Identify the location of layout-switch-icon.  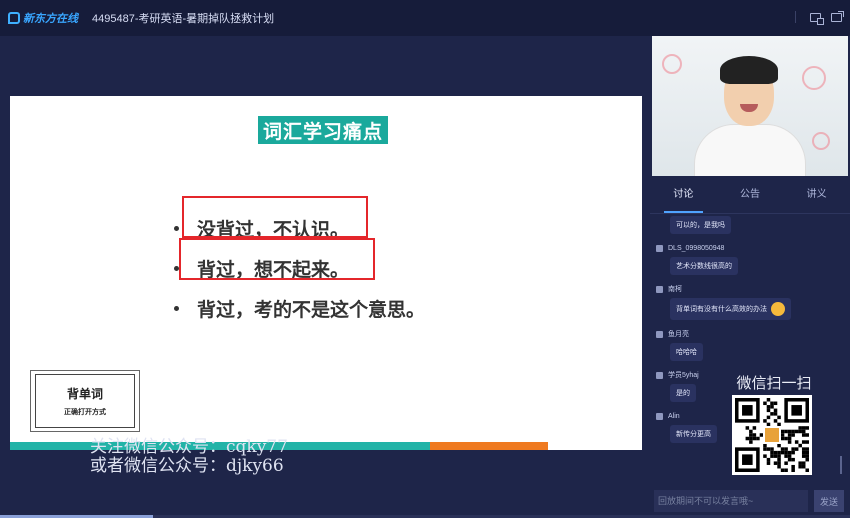
(817, 18).